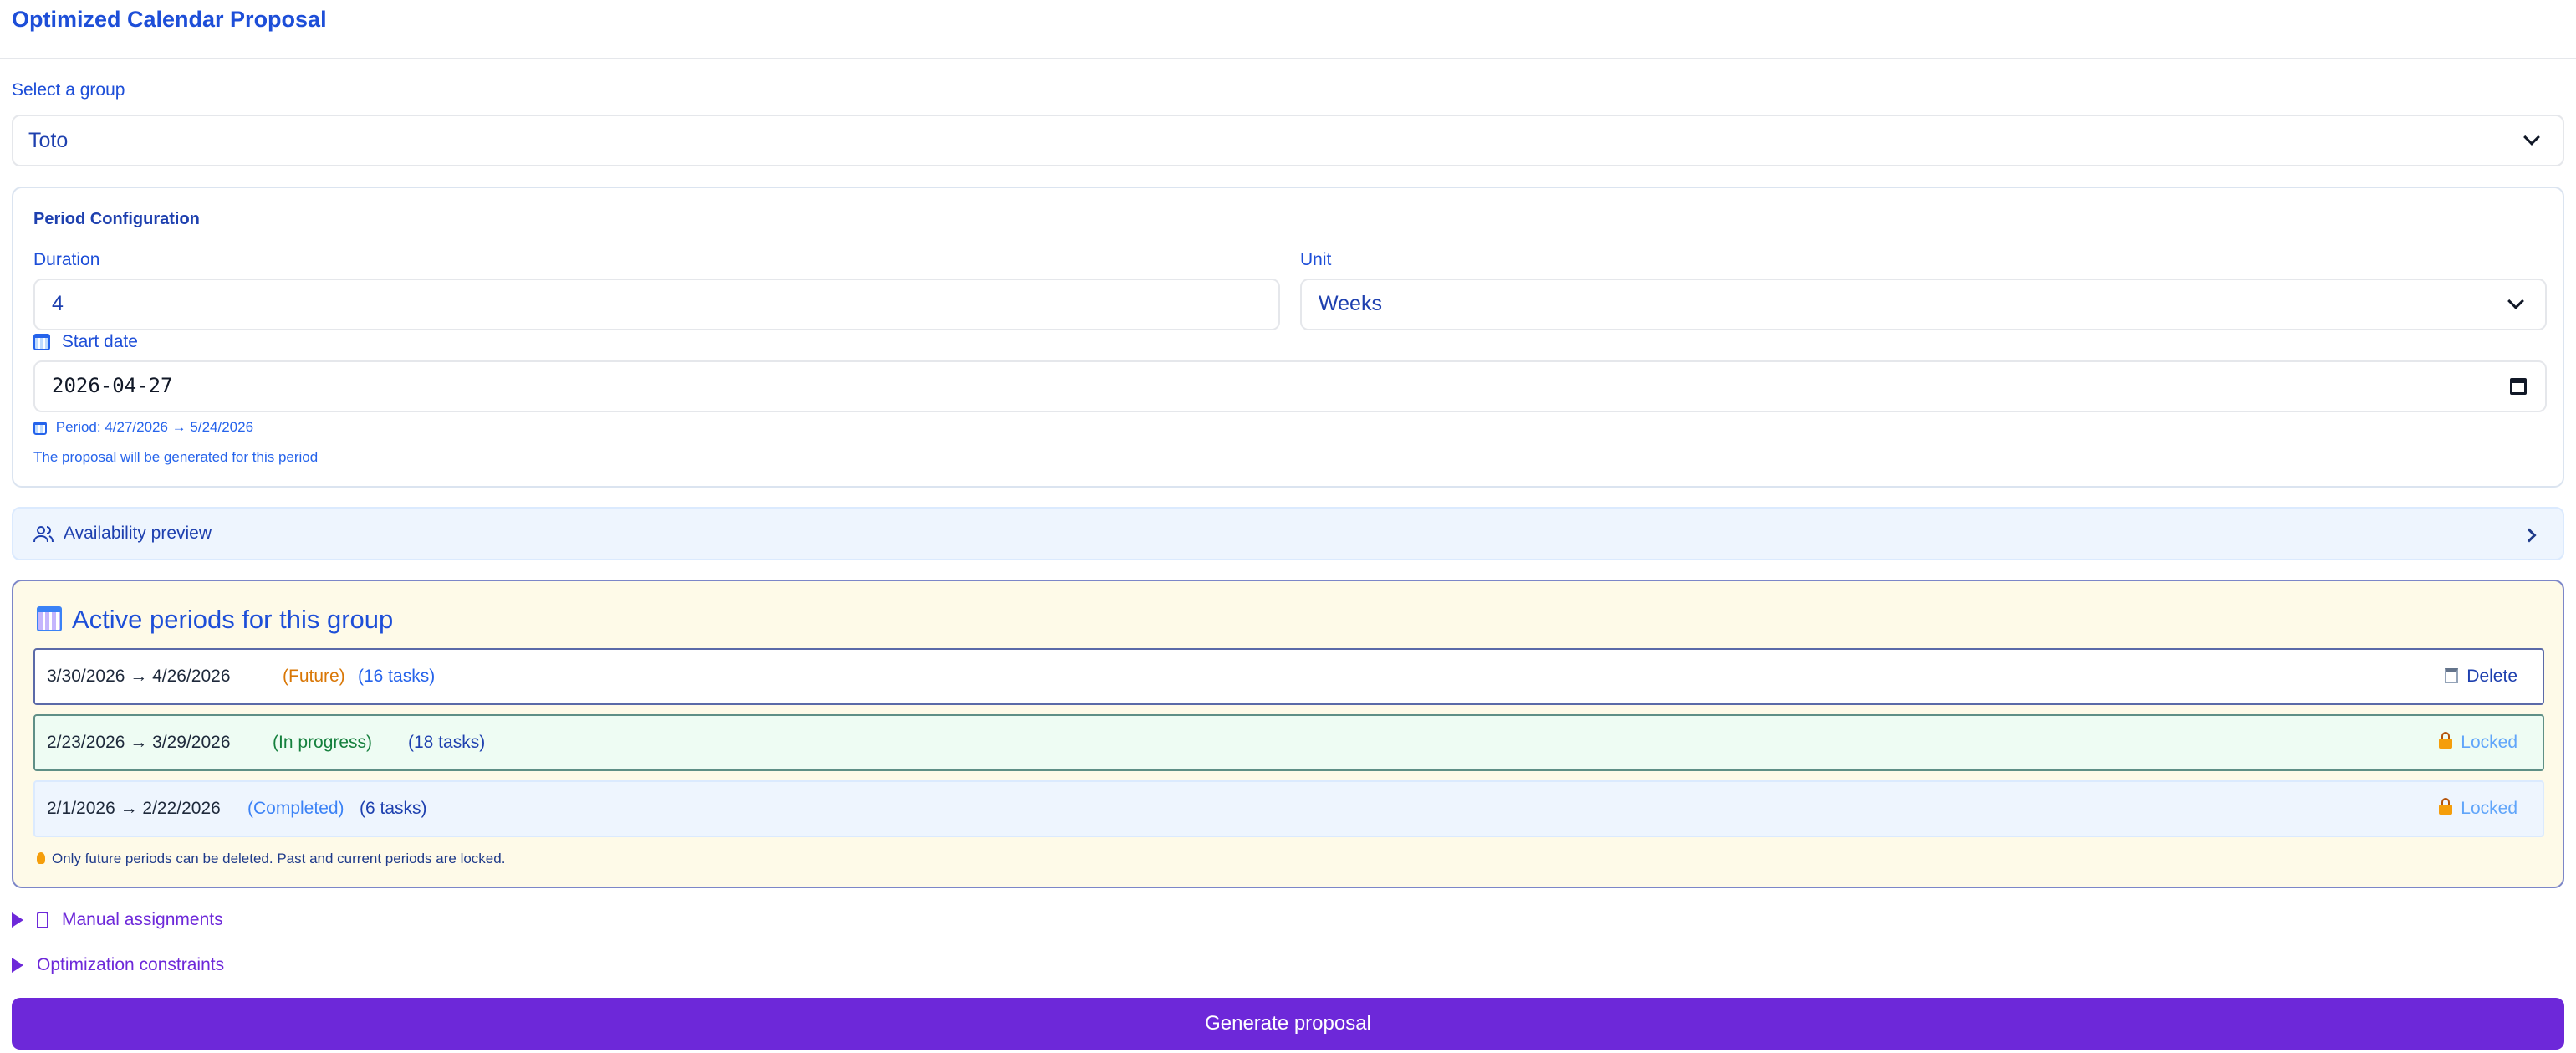 The height and width of the screenshot is (1053, 2576). What do you see at coordinates (397, 676) in the screenshot?
I see `period-task-count: (16 tasks)` at bounding box center [397, 676].